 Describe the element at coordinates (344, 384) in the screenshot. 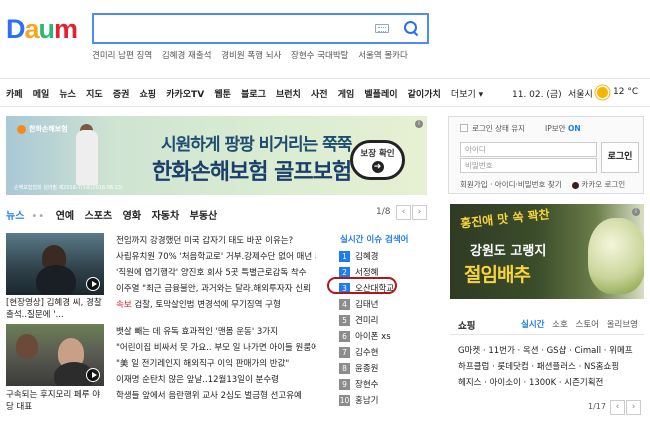

I see `rank-badge: 9` at that location.